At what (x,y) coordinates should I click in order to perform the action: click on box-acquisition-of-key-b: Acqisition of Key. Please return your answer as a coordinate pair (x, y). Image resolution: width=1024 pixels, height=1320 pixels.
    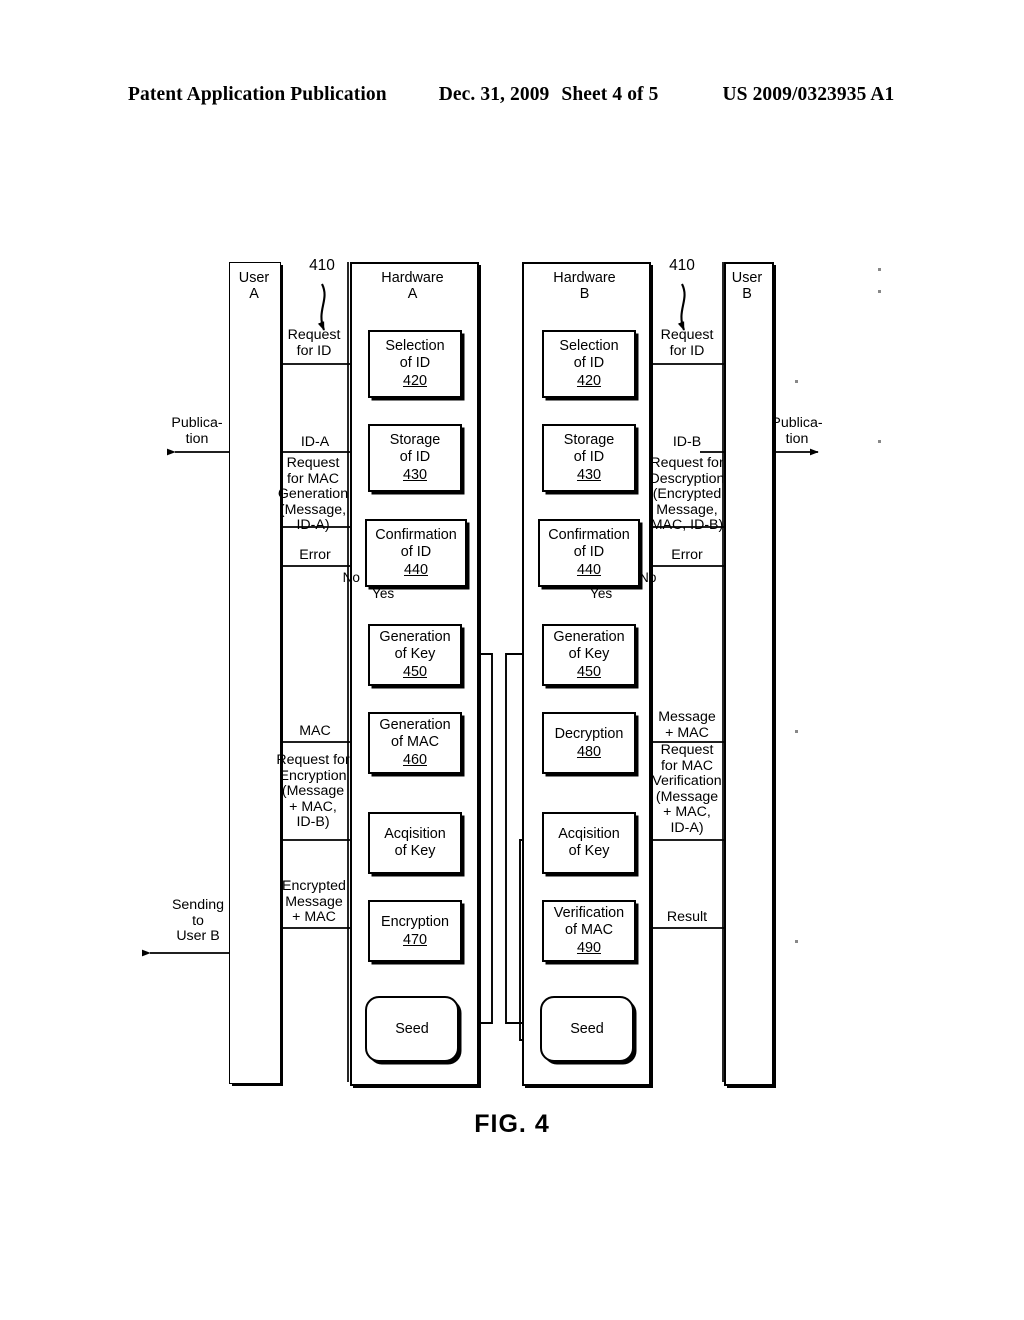
    Looking at the image, I should click on (589, 843).